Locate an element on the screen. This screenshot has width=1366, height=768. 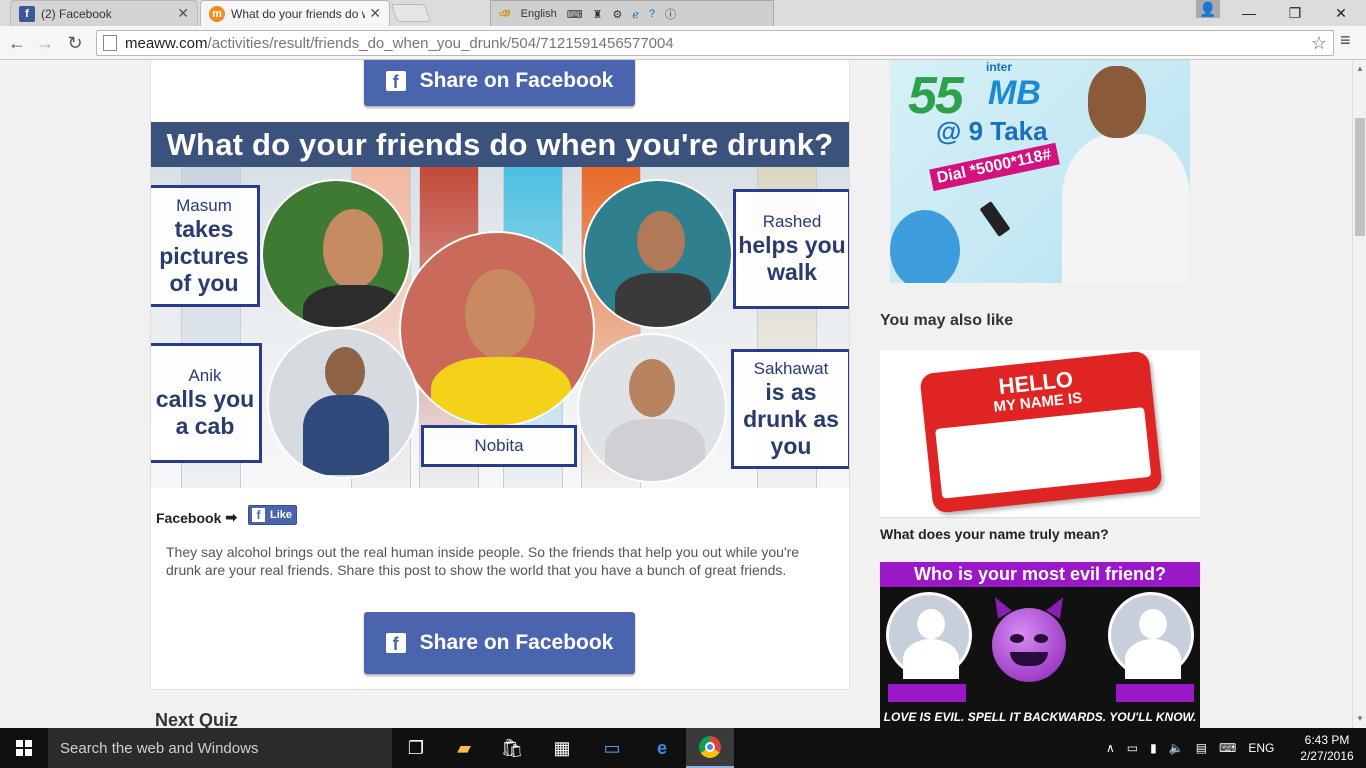
chrome-icon is located at coordinates (710, 748).